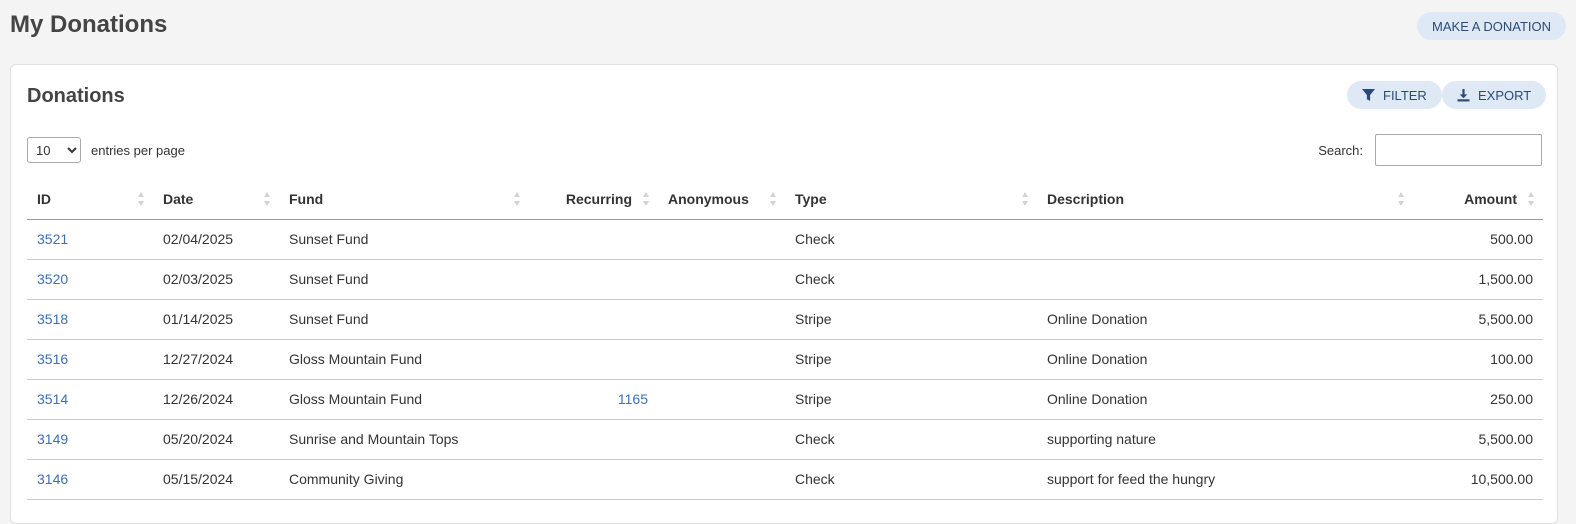  I want to click on donation-id-link: 3518, so click(52, 319).